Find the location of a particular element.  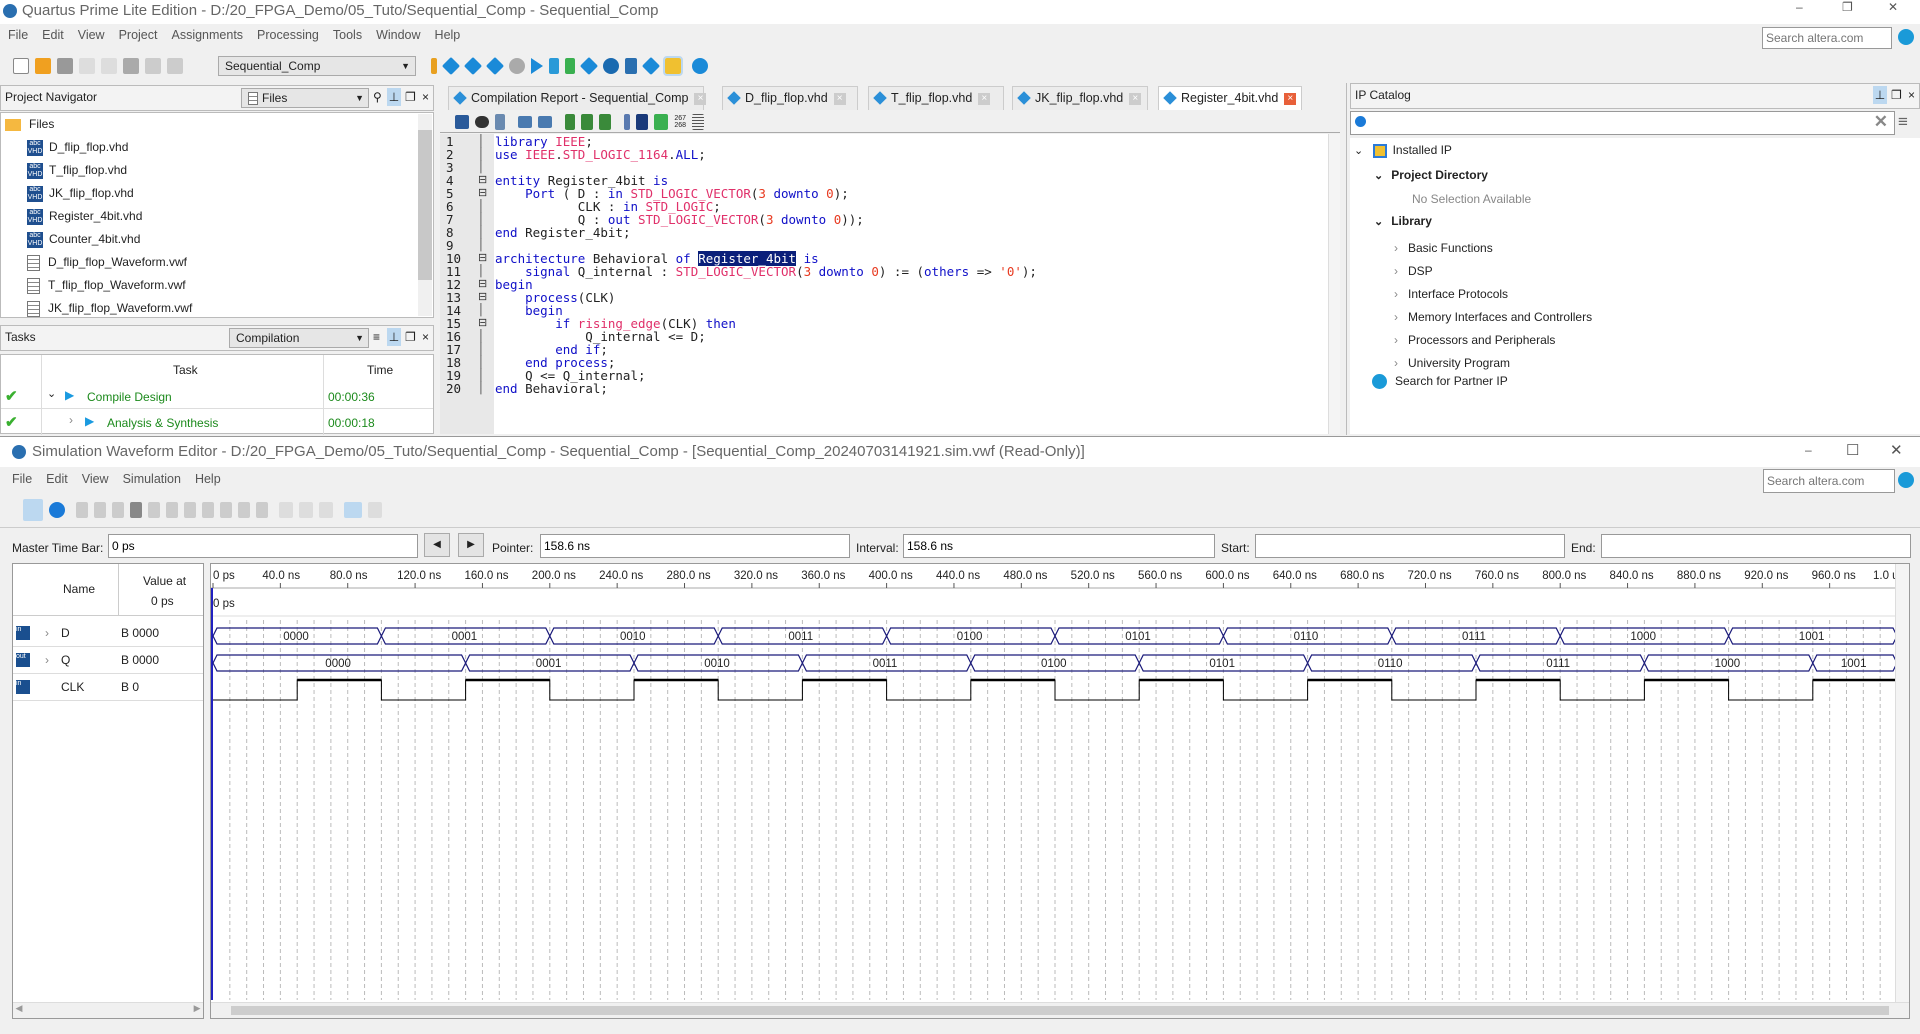

paste-icon is located at coordinates (131, 66).